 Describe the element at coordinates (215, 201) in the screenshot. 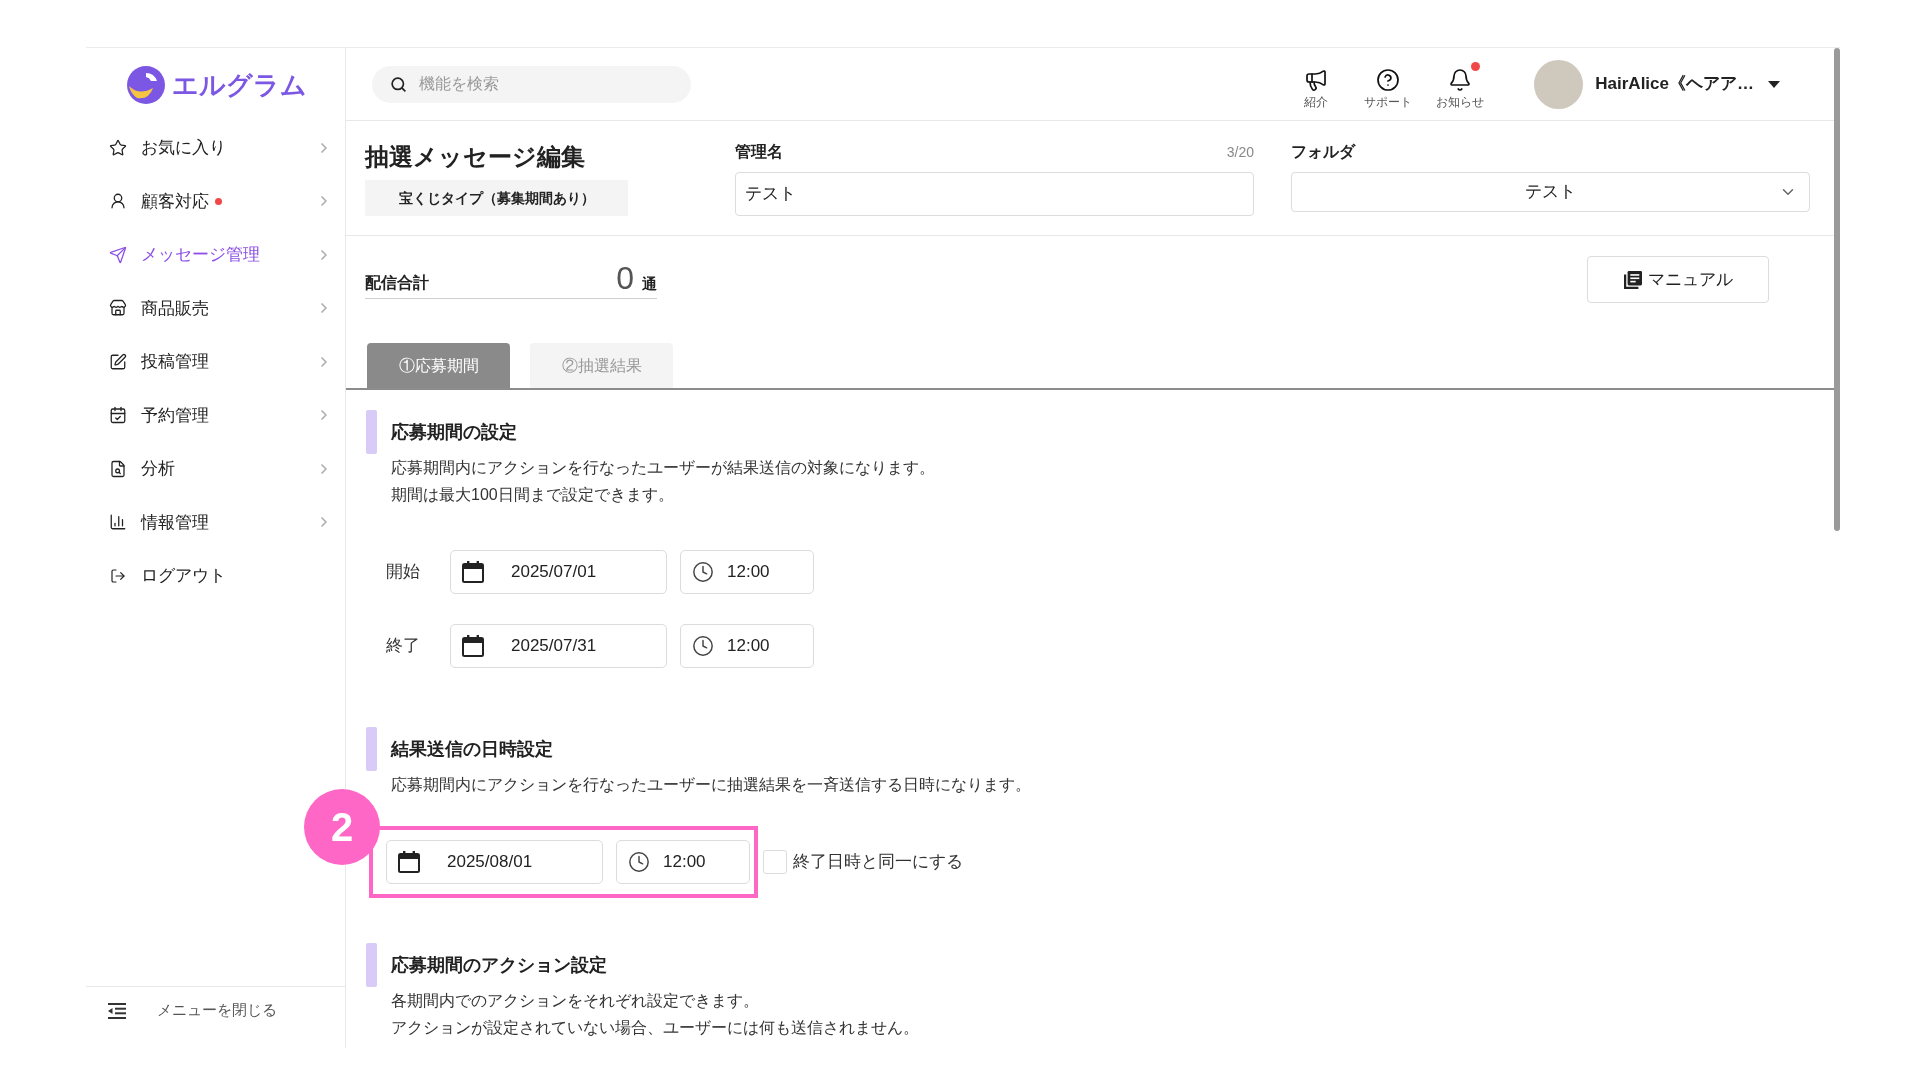

I see `sidebar-item: 顧客対応` at that location.